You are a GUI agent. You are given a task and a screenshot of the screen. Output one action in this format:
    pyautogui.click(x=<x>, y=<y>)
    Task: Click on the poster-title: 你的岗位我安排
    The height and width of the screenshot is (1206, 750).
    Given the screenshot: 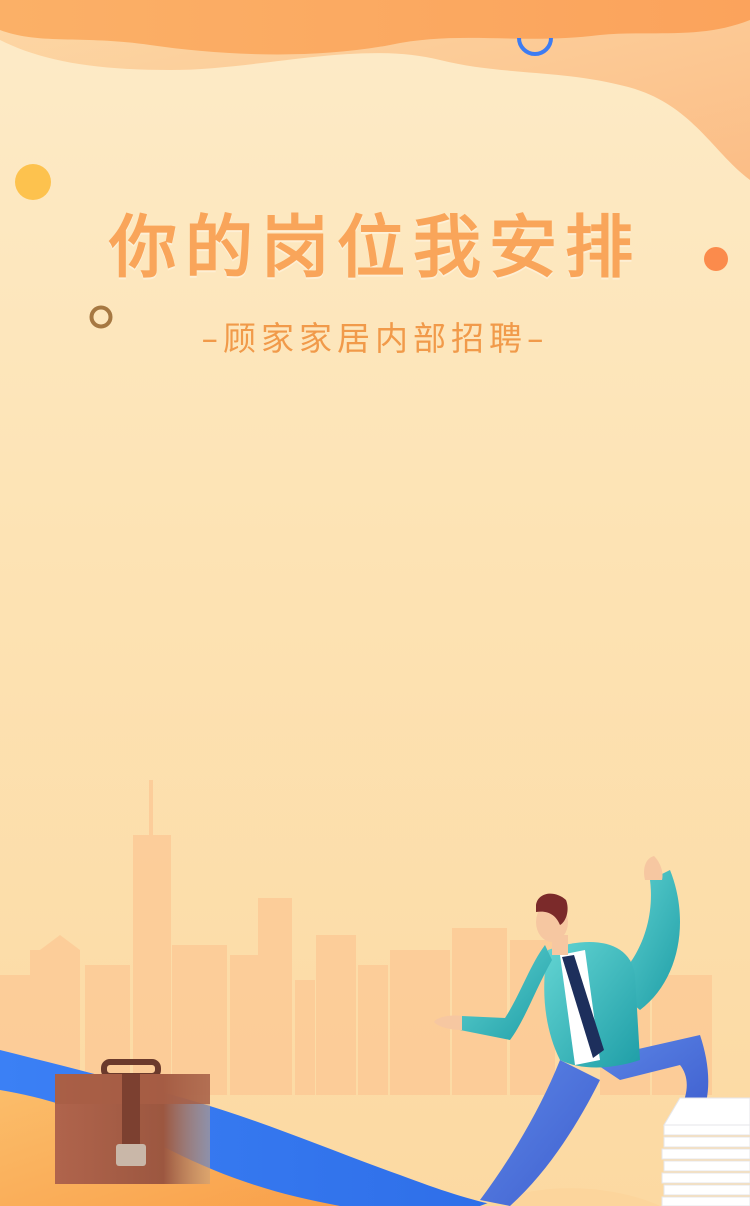 What is the action you would take?
    pyautogui.click(x=374, y=248)
    